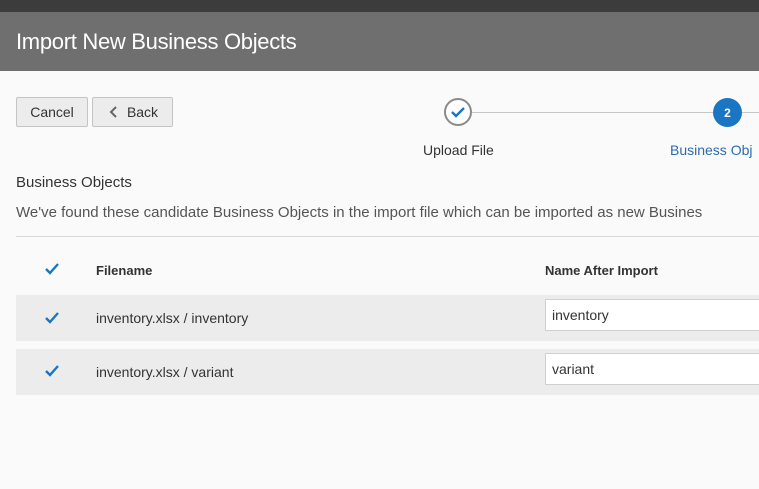  I want to click on row-filename: inventory.xlsx / variant, so click(165, 372).